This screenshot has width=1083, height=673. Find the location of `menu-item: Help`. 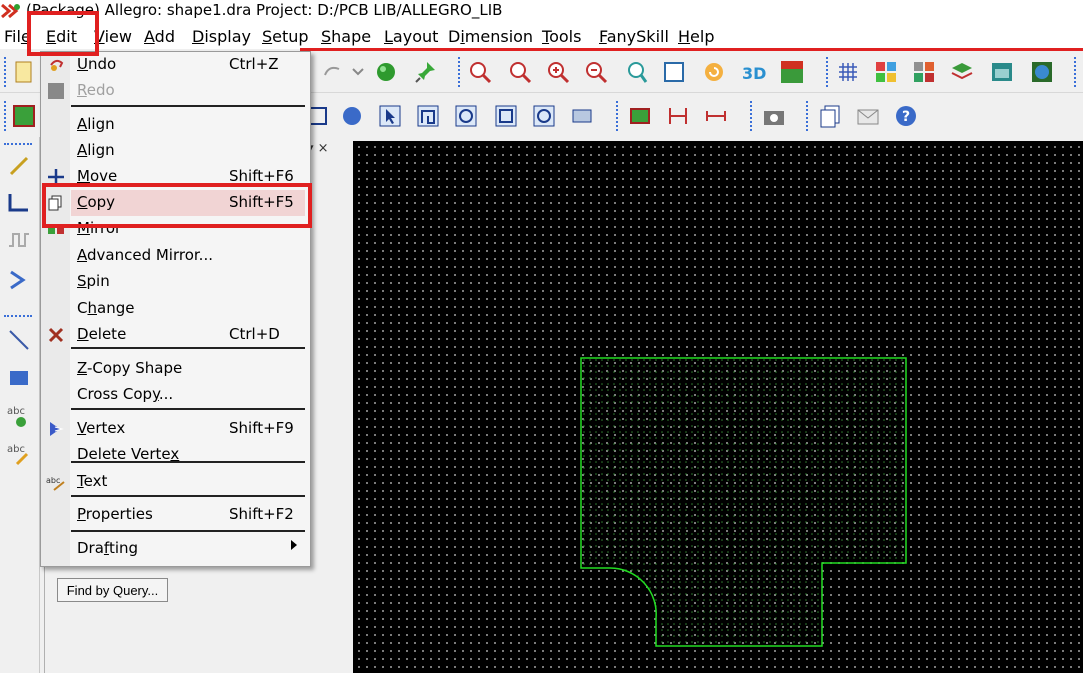

menu-item: Help is located at coordinates (696, 36).